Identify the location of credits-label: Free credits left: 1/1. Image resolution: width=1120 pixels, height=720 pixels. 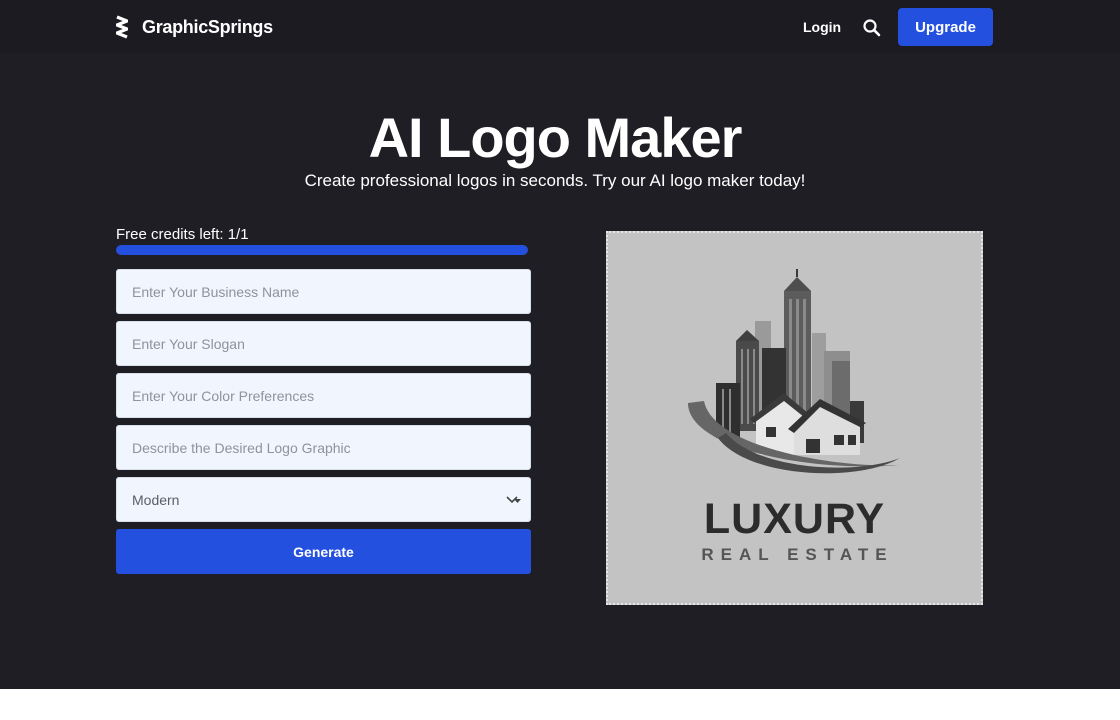
(182, 234).